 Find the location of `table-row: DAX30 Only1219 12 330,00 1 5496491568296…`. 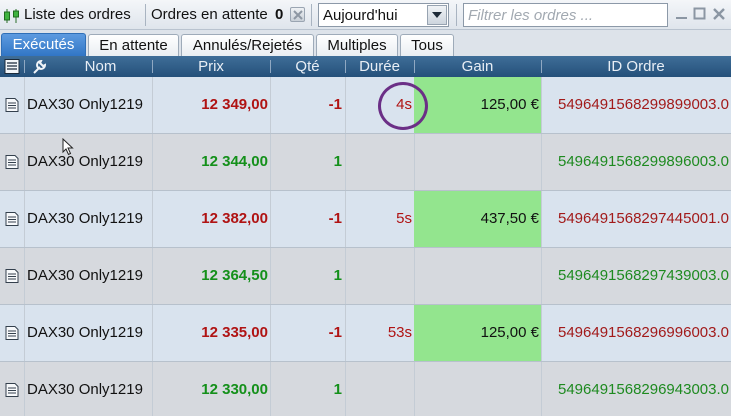

table-row: DAX30 Only1219 12 330,00 1 5496491568296… is located at coordinates (365, 389).